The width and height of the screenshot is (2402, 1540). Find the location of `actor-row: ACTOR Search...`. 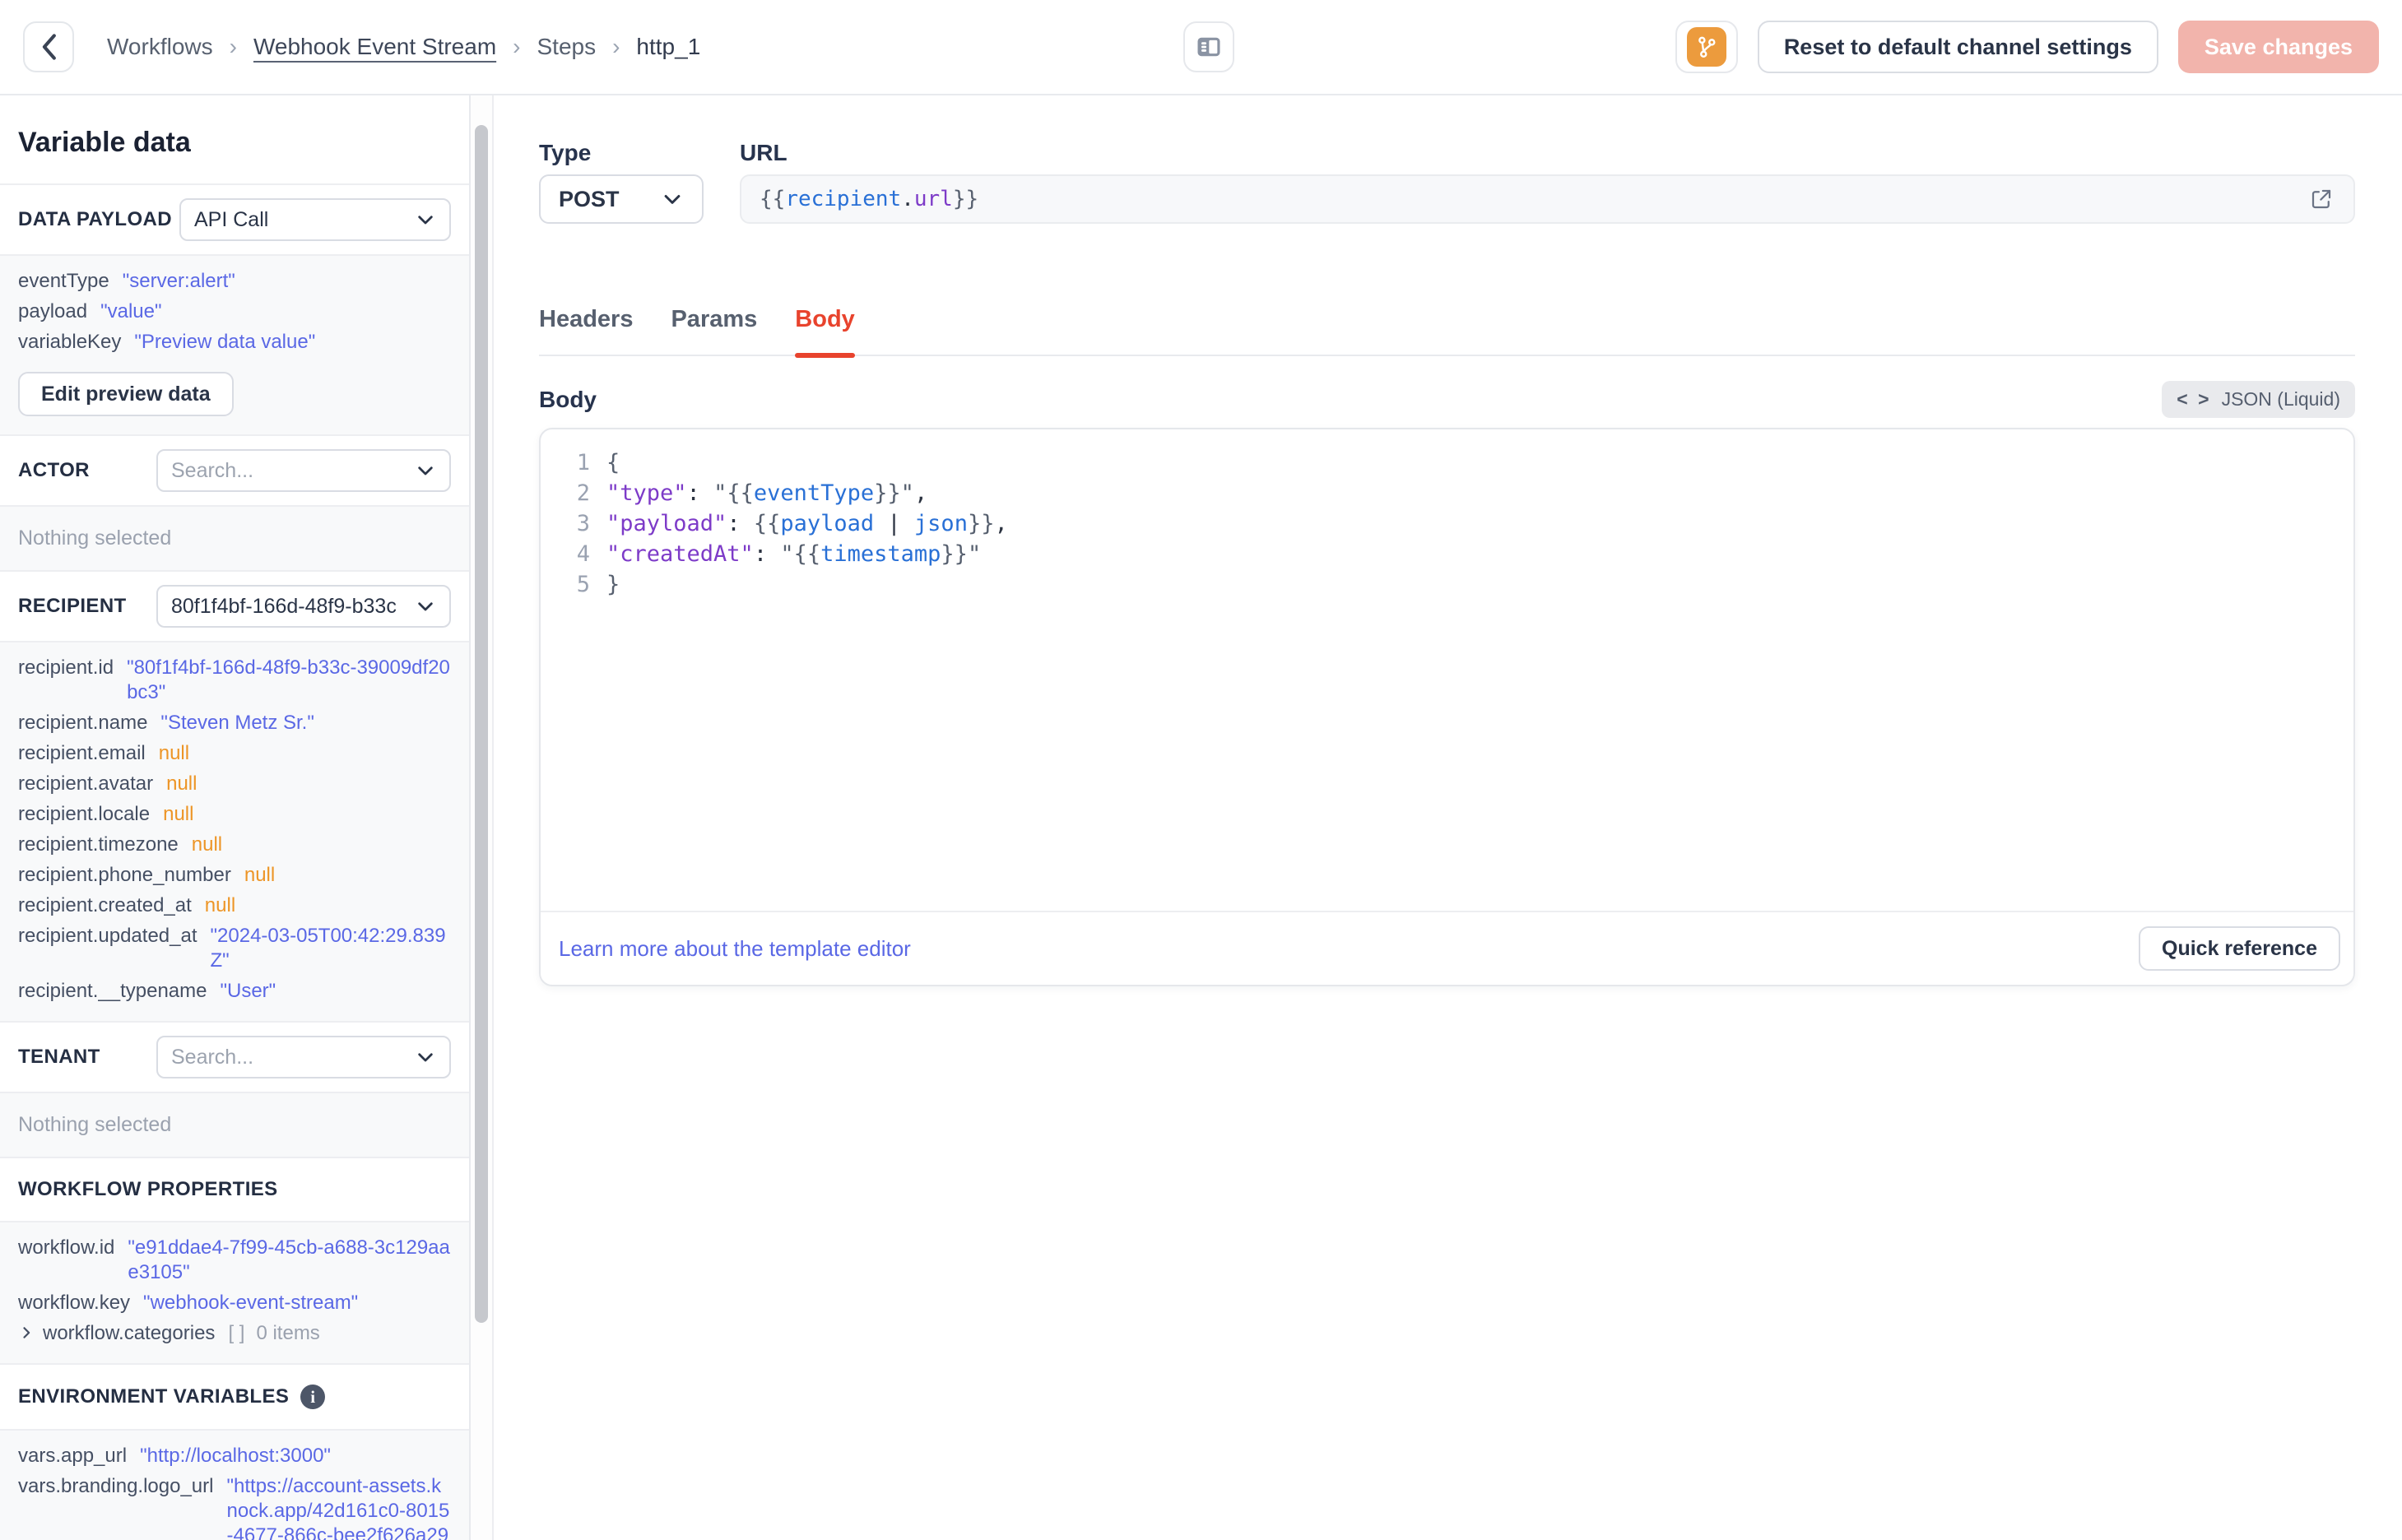

actor-row: ACTOR Search... is located at coordinates (234, 471).